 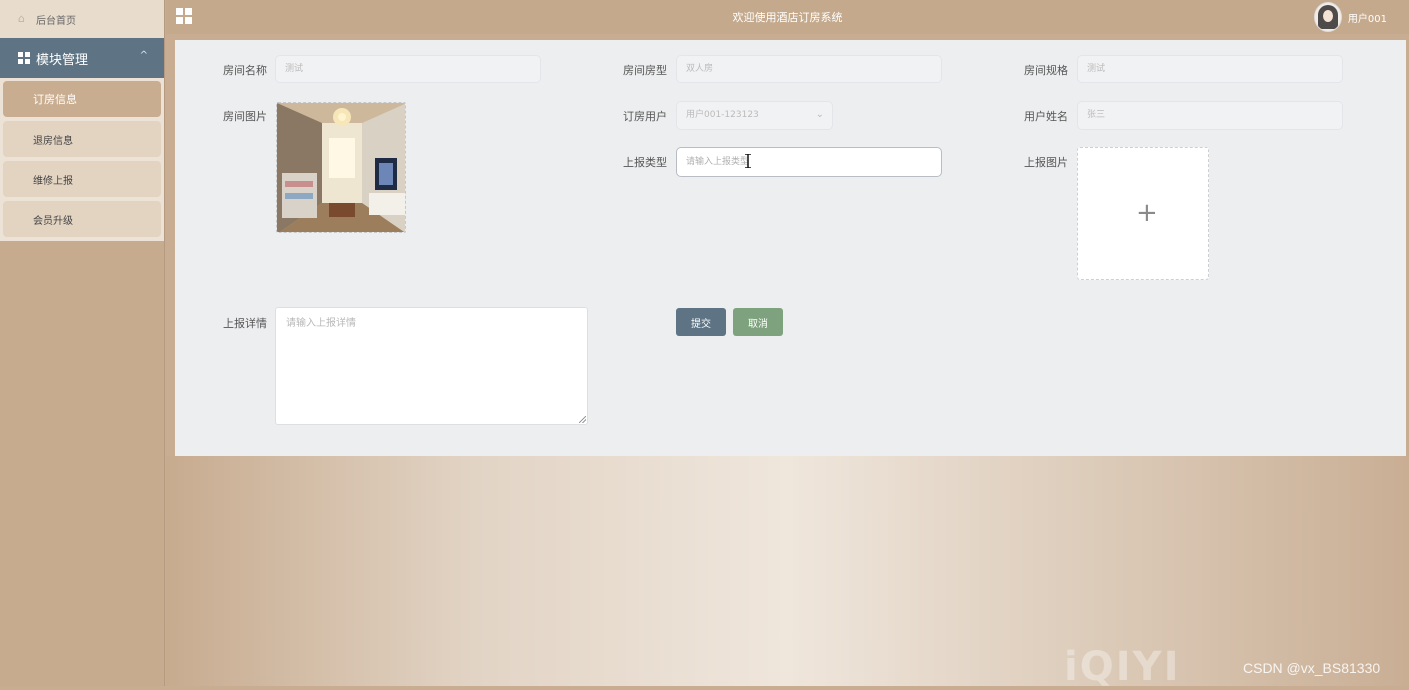 I want to click on chevron-down-icon: ⌄, so click(x=819, y=114).